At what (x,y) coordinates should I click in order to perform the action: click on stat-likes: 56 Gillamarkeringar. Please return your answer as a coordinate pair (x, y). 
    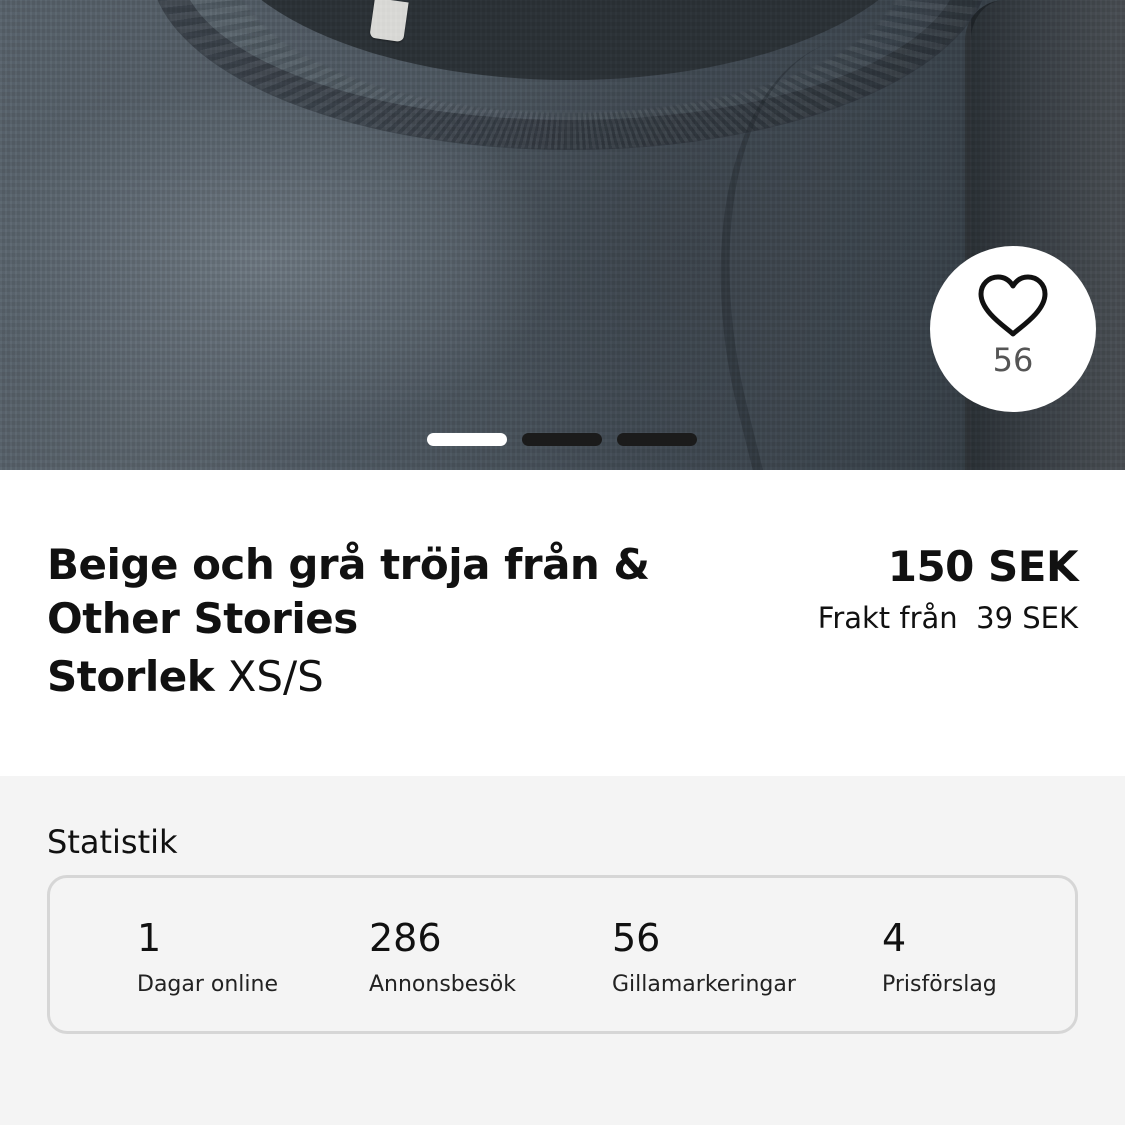
    Looking at the image, I should click on (704, 958).